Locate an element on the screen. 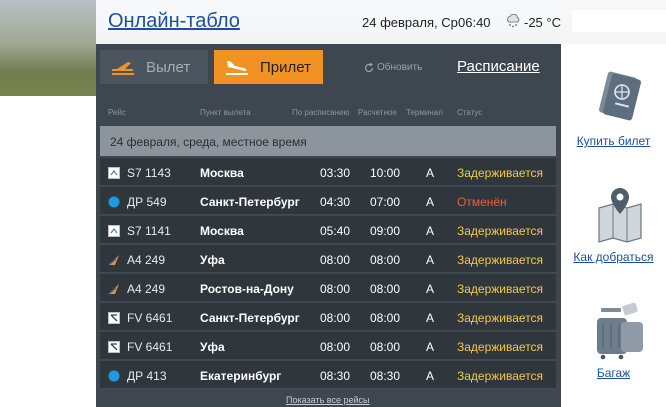  background-airfield is located at coordinates (48, 48).